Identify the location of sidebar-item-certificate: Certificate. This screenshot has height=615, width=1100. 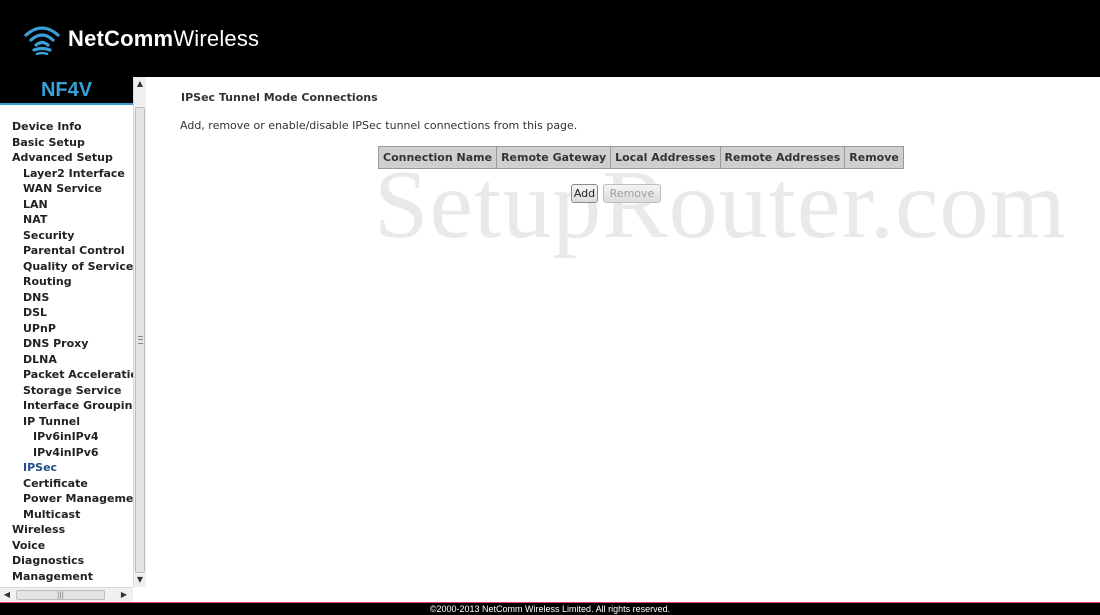
(66, 484).